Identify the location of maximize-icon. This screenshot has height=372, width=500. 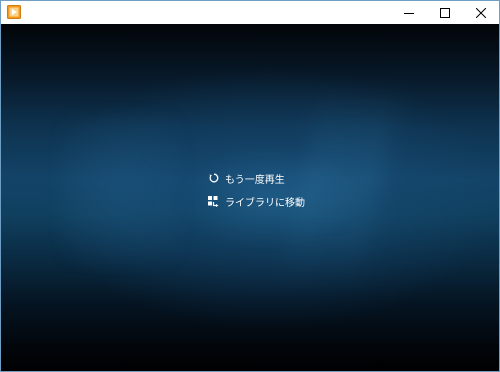
(445, 12).